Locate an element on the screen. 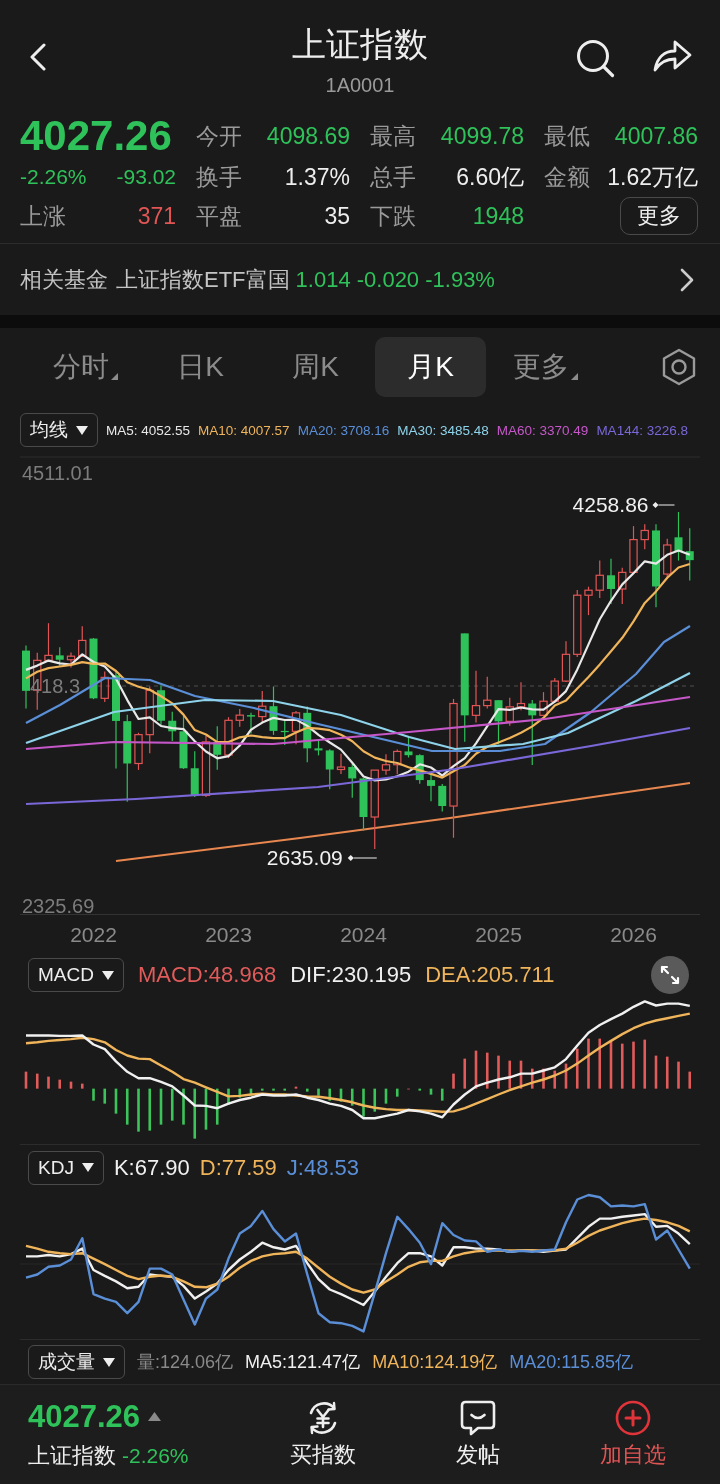 The width and height of the screenshot is (720, 1484). expand-button is located at coordinates (670, 975).